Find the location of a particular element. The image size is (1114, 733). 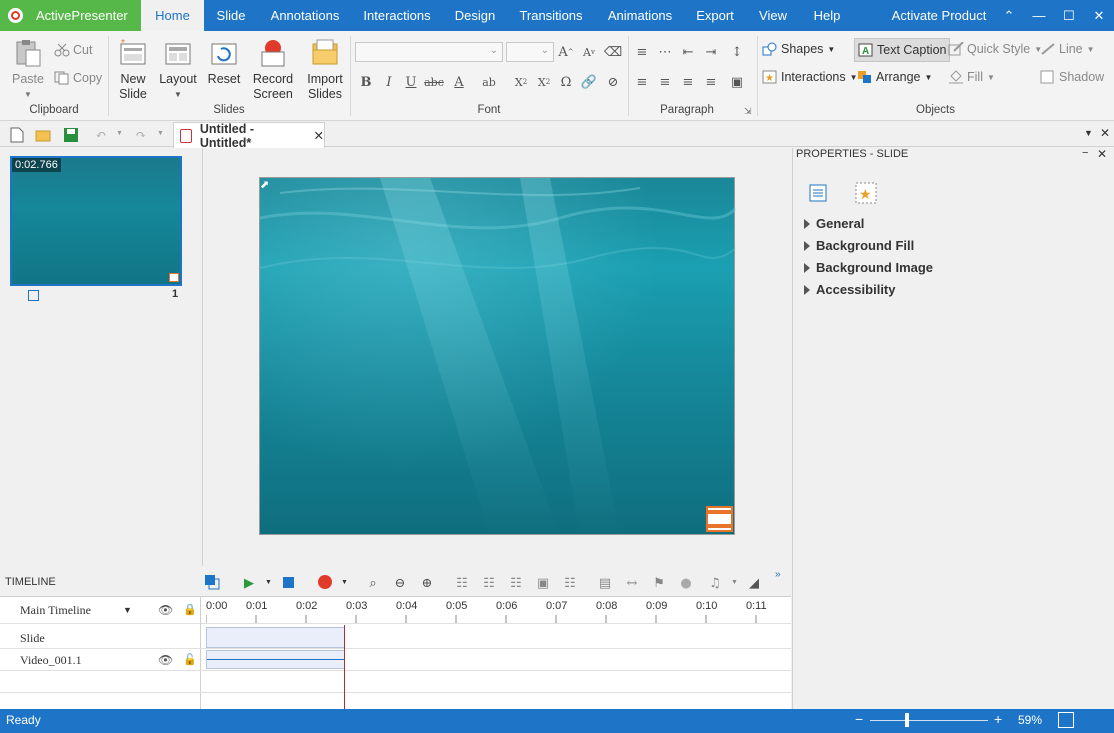

tab-interactions: Interactions is located at coordinates (397, 15).